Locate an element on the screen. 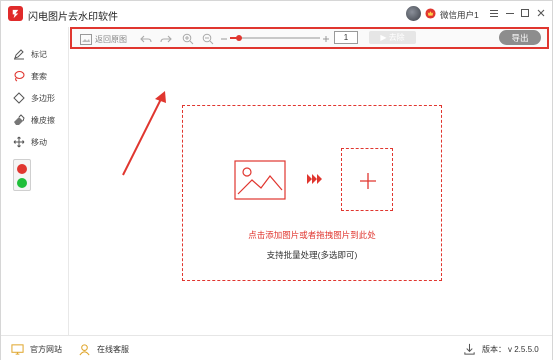  maximize-icon is located at coordinates (525, 13).